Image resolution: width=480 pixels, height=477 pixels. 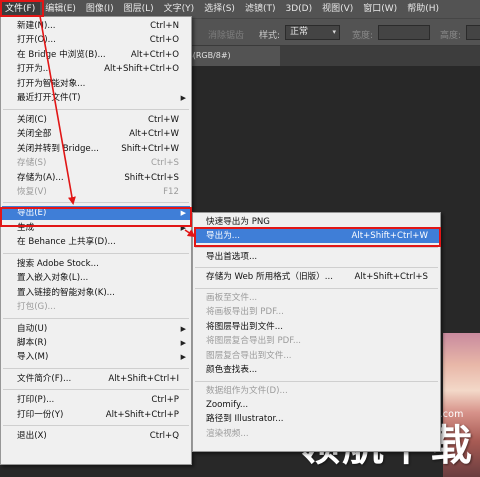 What do you see at coordinates (190, 233) in the screenshot?
I see `arrow-export-to-export-as` at bounding box center [190, 233].